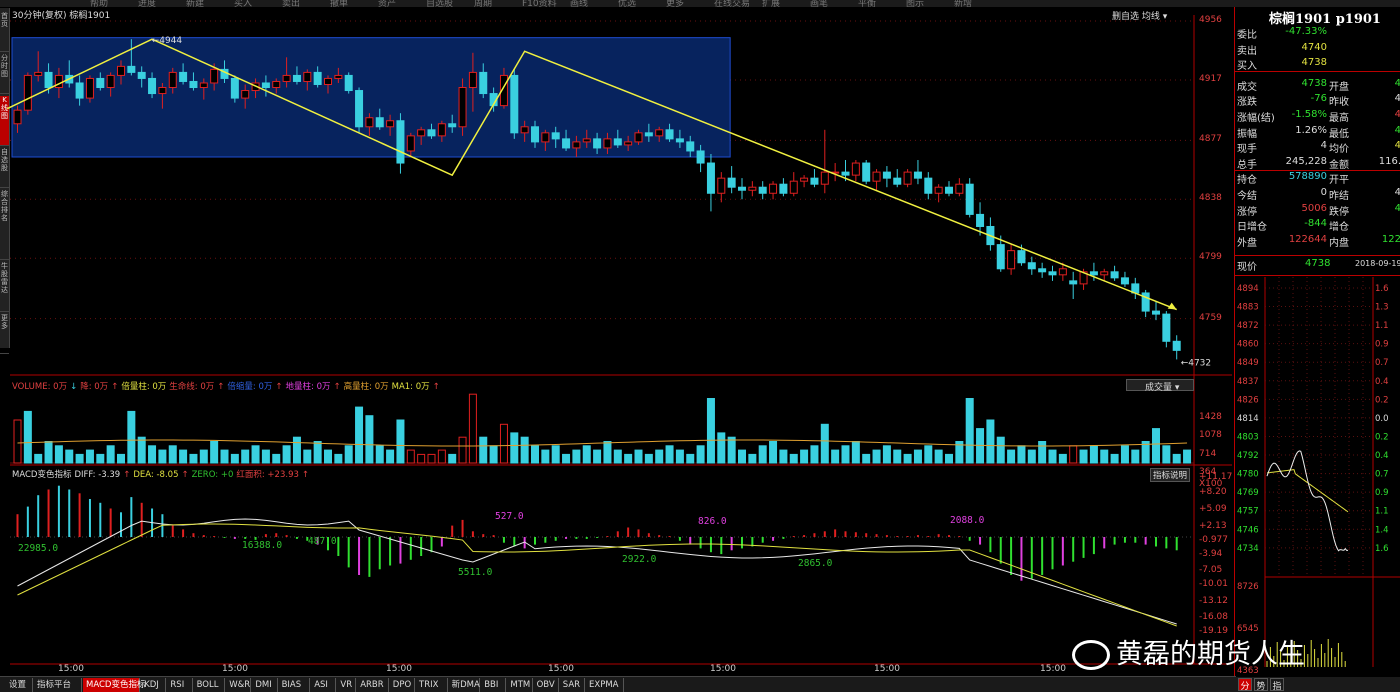 The width and height of the screenshot is (1400, 692). I want to click on tab-dmi-7: DMI, so click(264, 685).